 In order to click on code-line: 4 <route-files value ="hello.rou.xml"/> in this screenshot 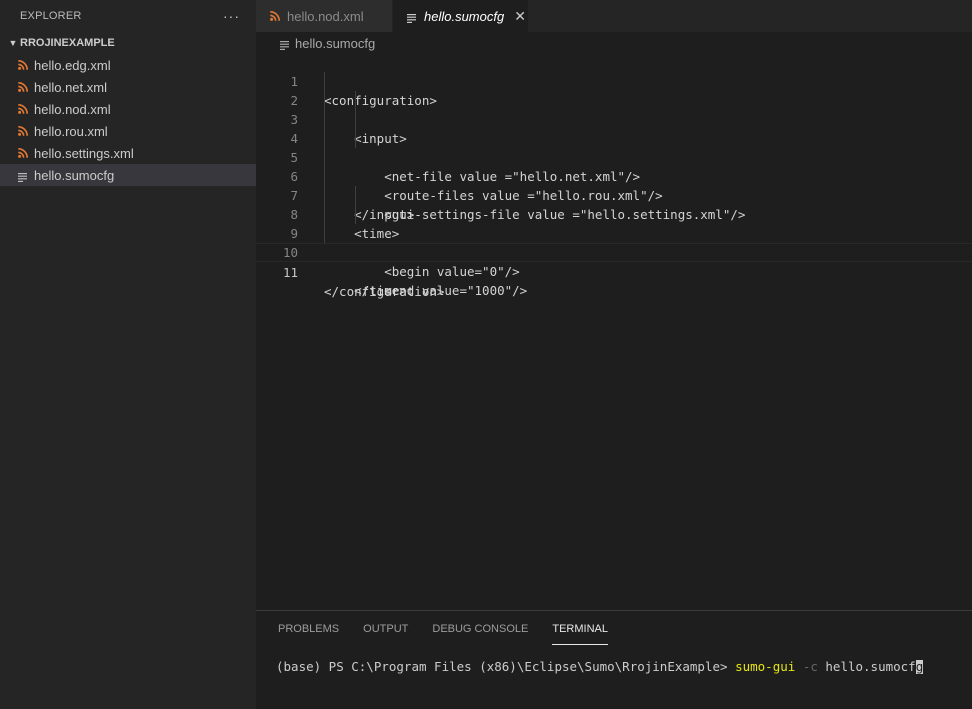, I will do `click(614, 156)`.